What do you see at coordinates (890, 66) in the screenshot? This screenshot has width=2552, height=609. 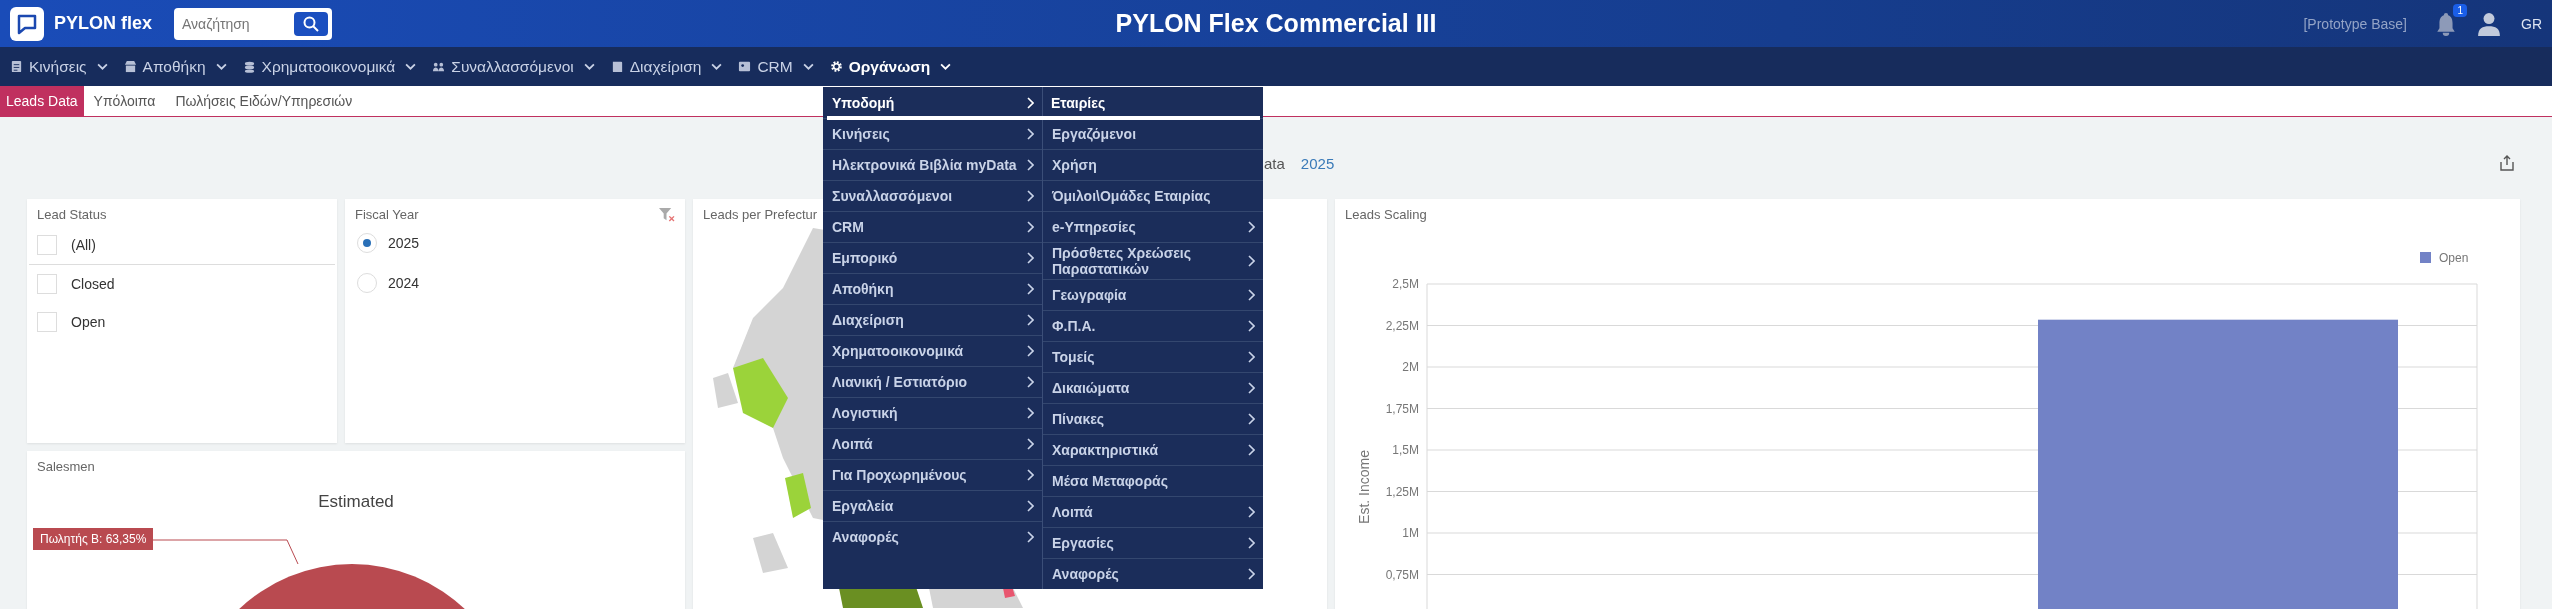 I see `menu-item: Οργάνωση` at bounding box center [890, 66].